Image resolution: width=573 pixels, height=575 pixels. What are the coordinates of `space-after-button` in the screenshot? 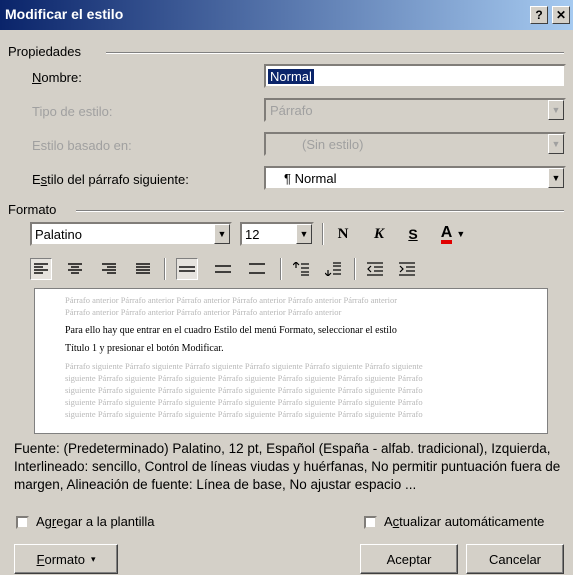 It's located at (333, 269).